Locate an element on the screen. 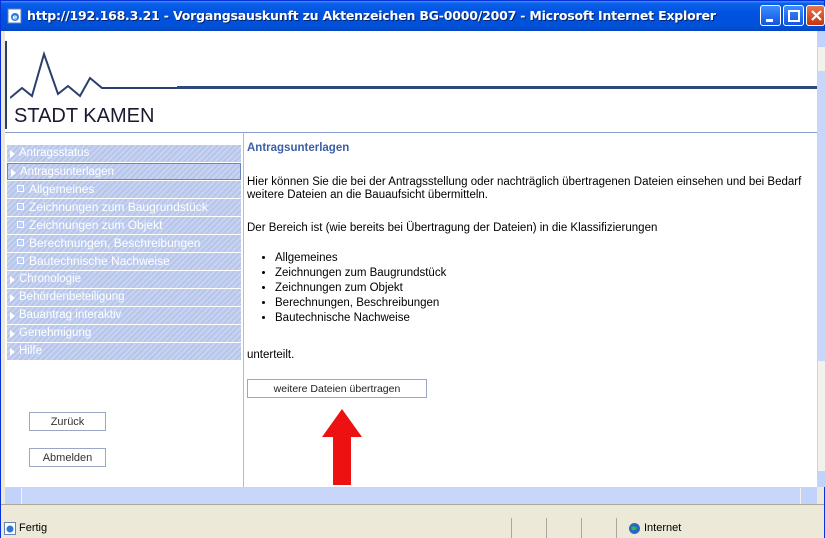 This screenshot has height=538, width=825. status-text: Fertig is located at coordinates (33, 528).